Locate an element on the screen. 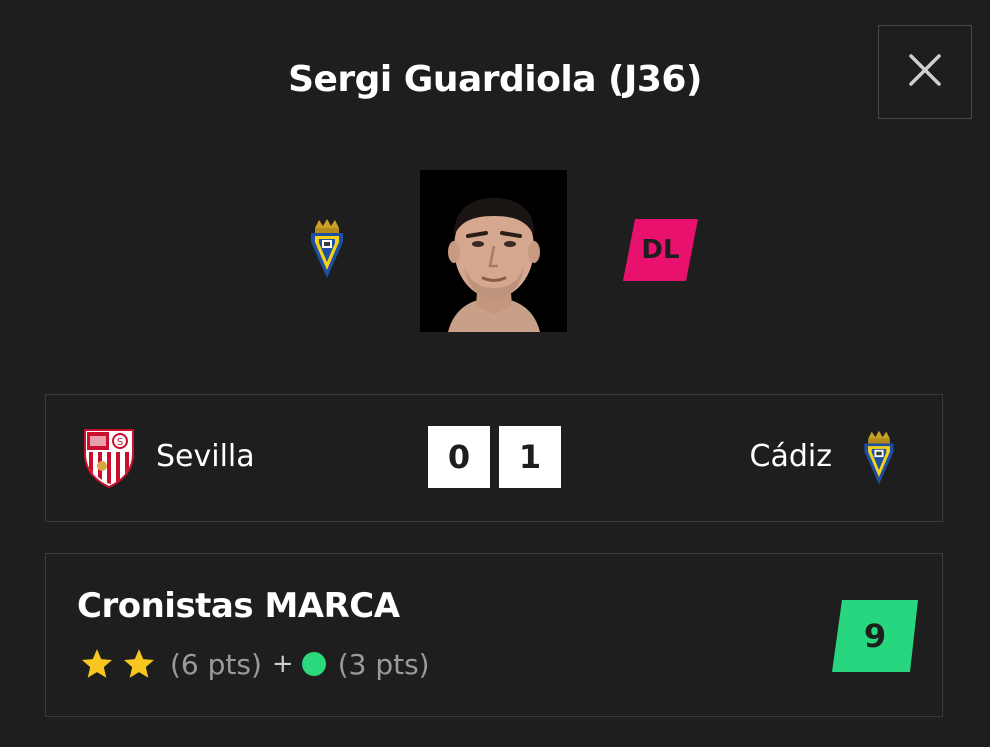  home-team-name: Sevilla is located at coordinates (205, 456).